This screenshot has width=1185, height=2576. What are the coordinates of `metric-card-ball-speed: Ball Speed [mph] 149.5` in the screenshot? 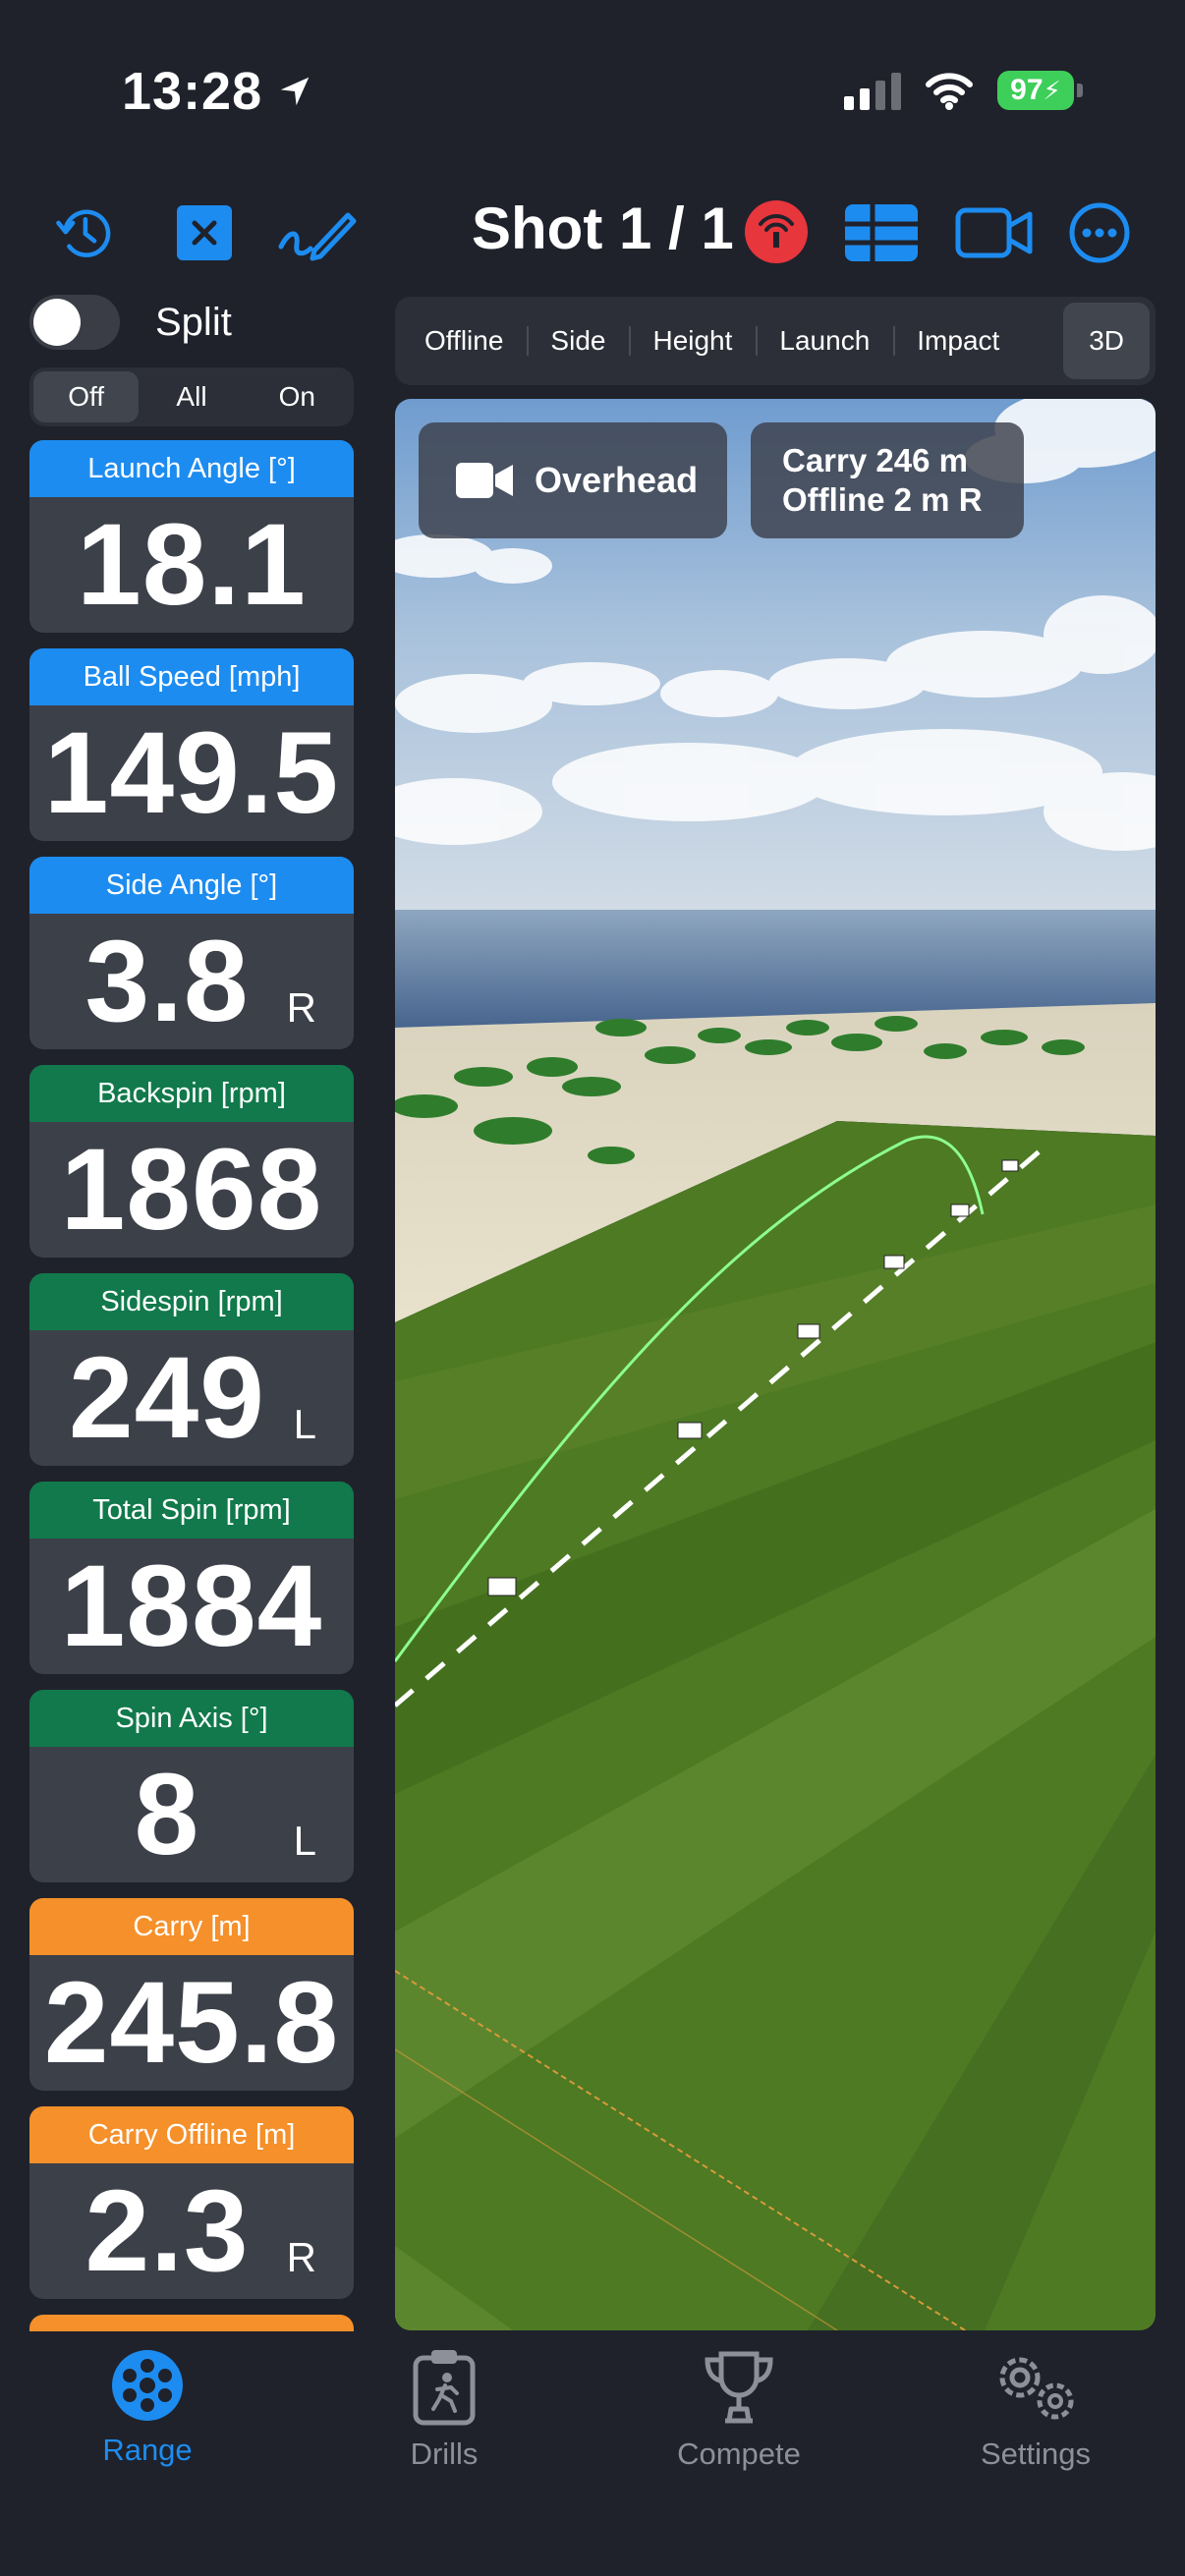 It's located at (192, 744).